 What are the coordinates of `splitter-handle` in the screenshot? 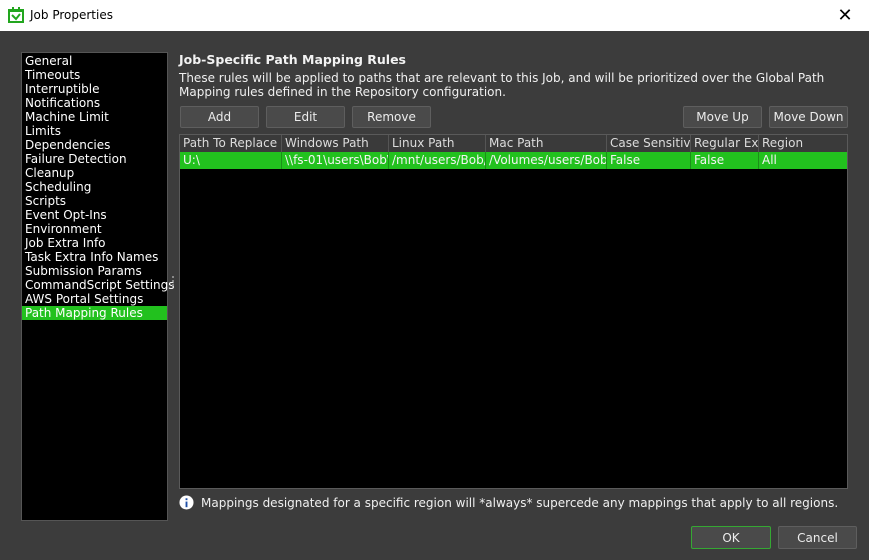 It's located at (172, 283).